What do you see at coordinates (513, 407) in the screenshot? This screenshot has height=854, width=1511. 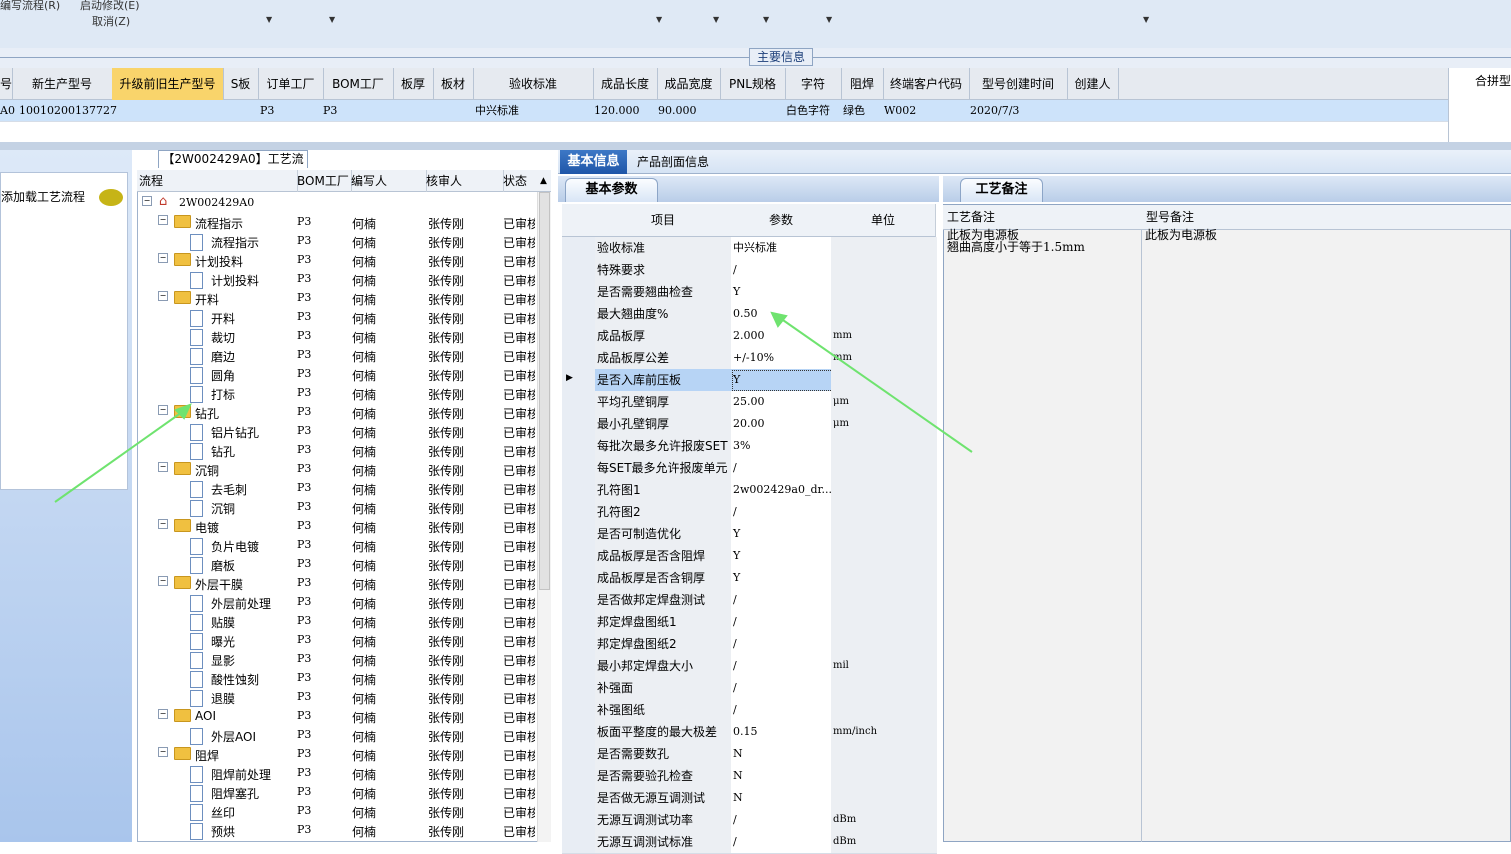 I see `annotation-arrows` at bounding box center [513, 407].